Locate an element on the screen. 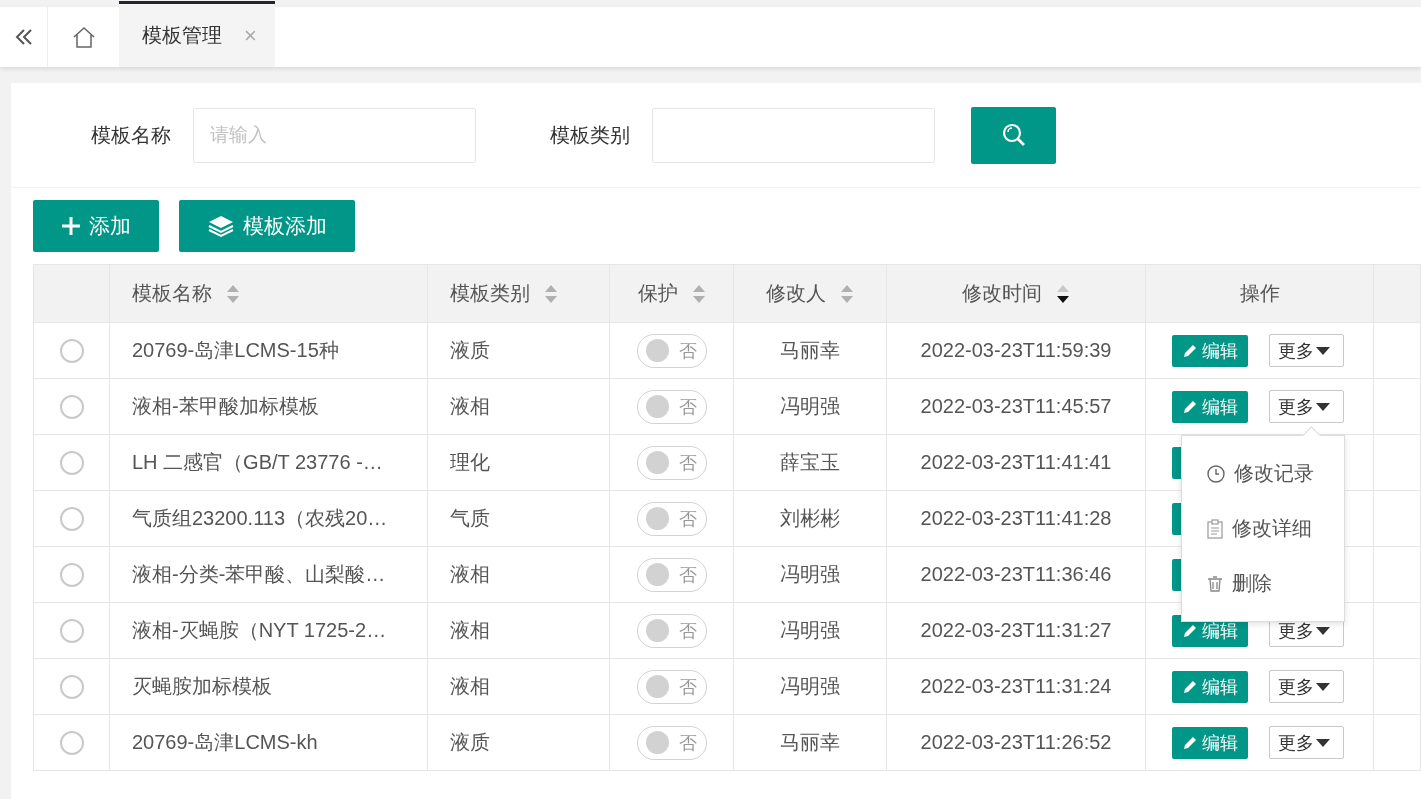 The height and width of the screenshot is (799, 1421). add-button: 添加 is located at coordinates (96, 226).